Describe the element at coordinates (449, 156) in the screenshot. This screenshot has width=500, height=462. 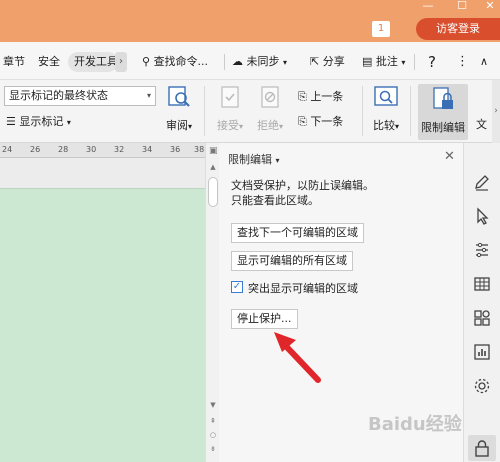
I see `close-icon: ✕` at that location.